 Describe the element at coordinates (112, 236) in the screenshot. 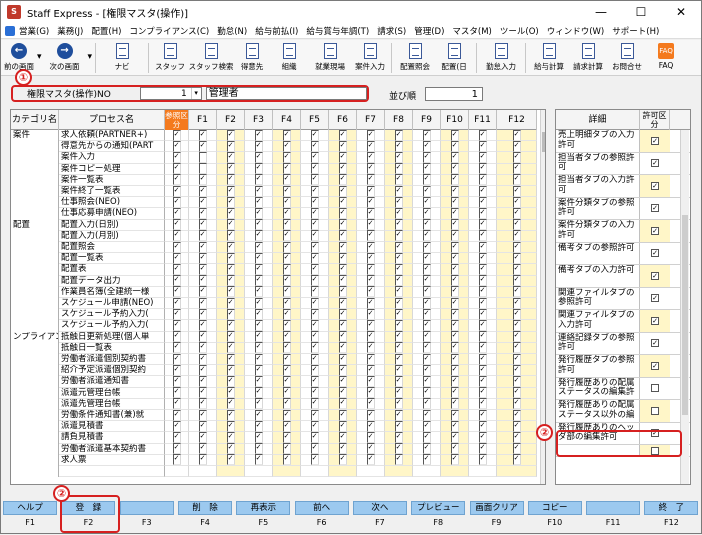

I see `process-cell: 配置入力(月別)` at that location.